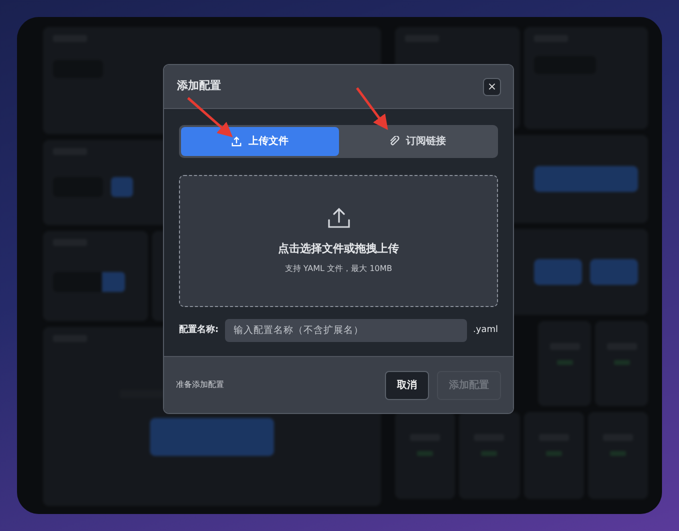 This screenshot has width=679, height=531. What do you see at coordinates (492, 87) in the screenshot?
I see `close-button: ×` at bounding box center [492, 87].